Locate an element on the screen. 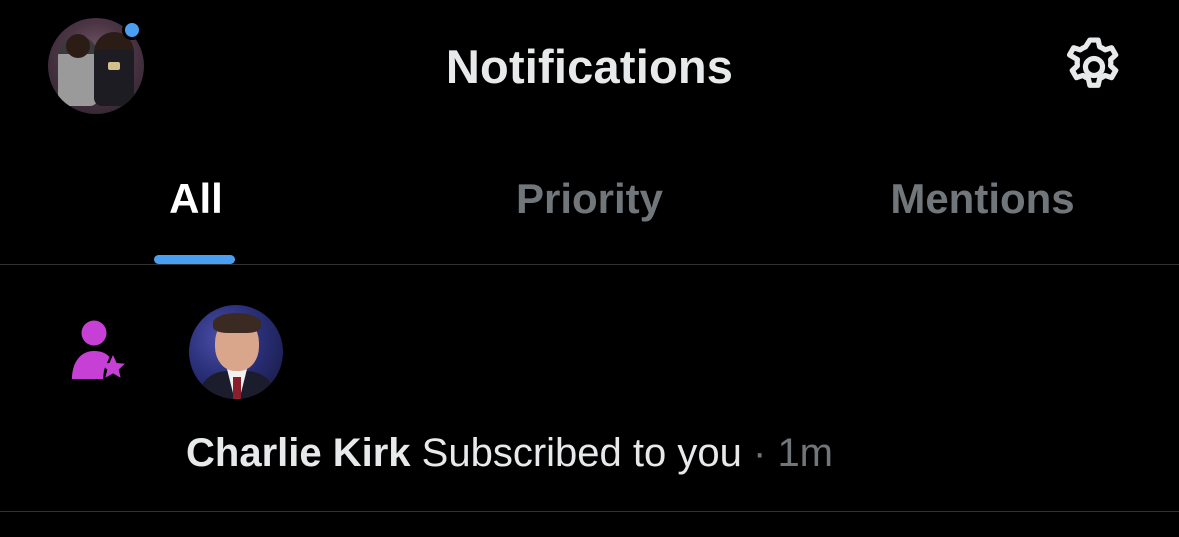 This screenshot has width=1179, height=537. avatar-face is located at coordinates (237, 342).